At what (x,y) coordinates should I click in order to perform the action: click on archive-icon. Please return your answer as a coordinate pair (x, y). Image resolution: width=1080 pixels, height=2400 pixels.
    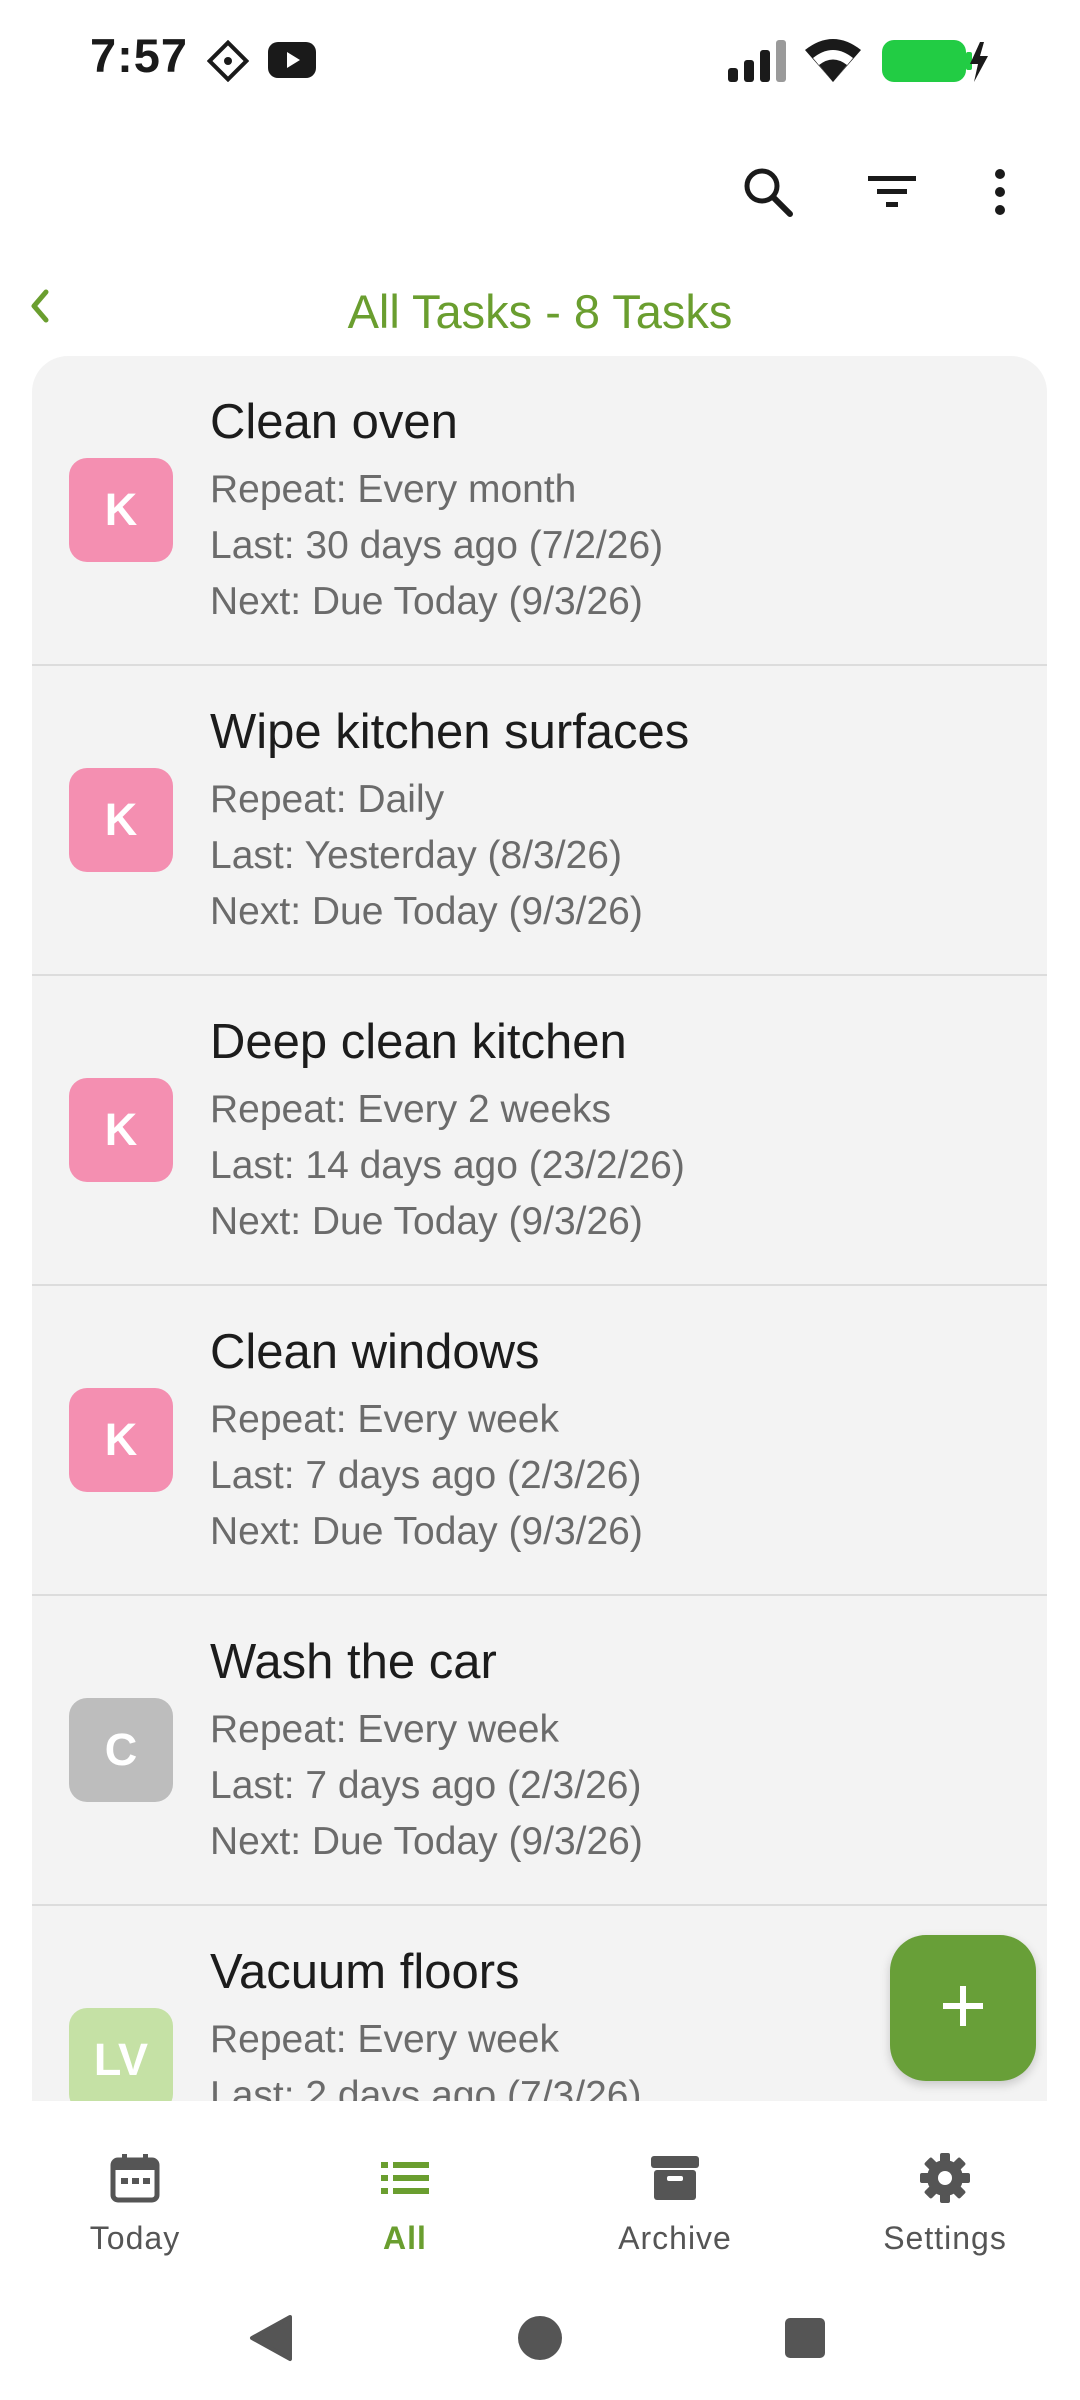
    Looking at the image, I should click on (675, 2178).